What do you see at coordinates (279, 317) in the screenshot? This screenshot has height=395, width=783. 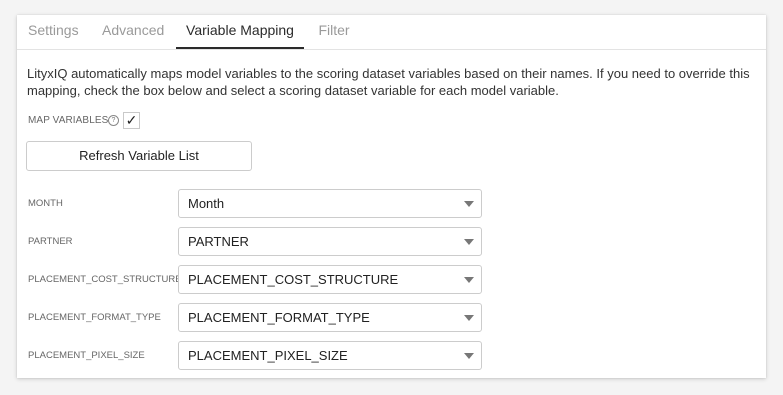 I see `select-value: PLACEMENT_FORMAT_TYPE` at bounding box center [279, 317].